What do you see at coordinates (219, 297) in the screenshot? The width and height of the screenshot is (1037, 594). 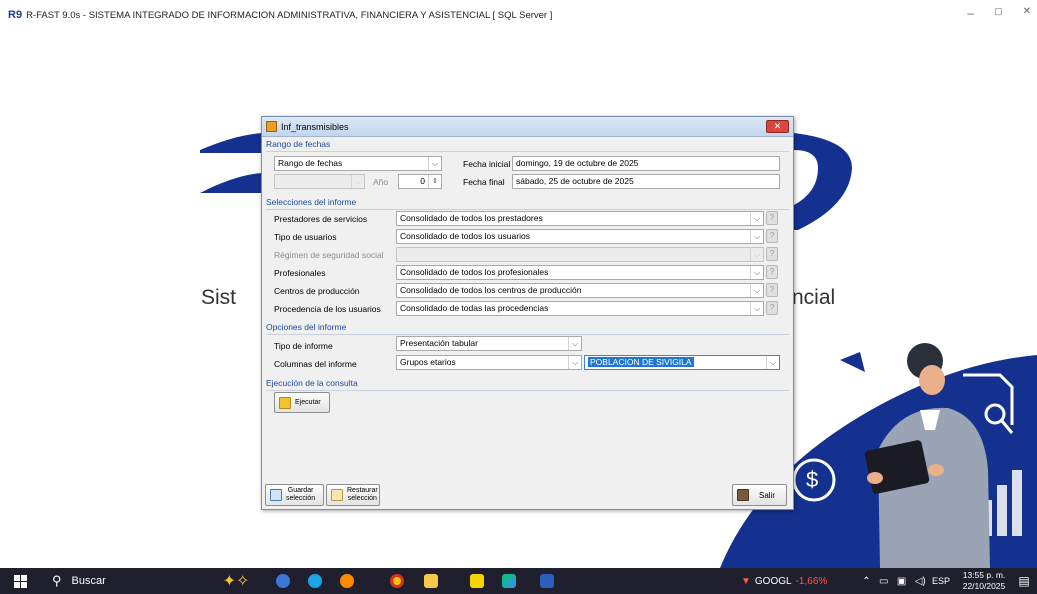 I see `background-text-left: Sist` at bounding box center [219, 297].